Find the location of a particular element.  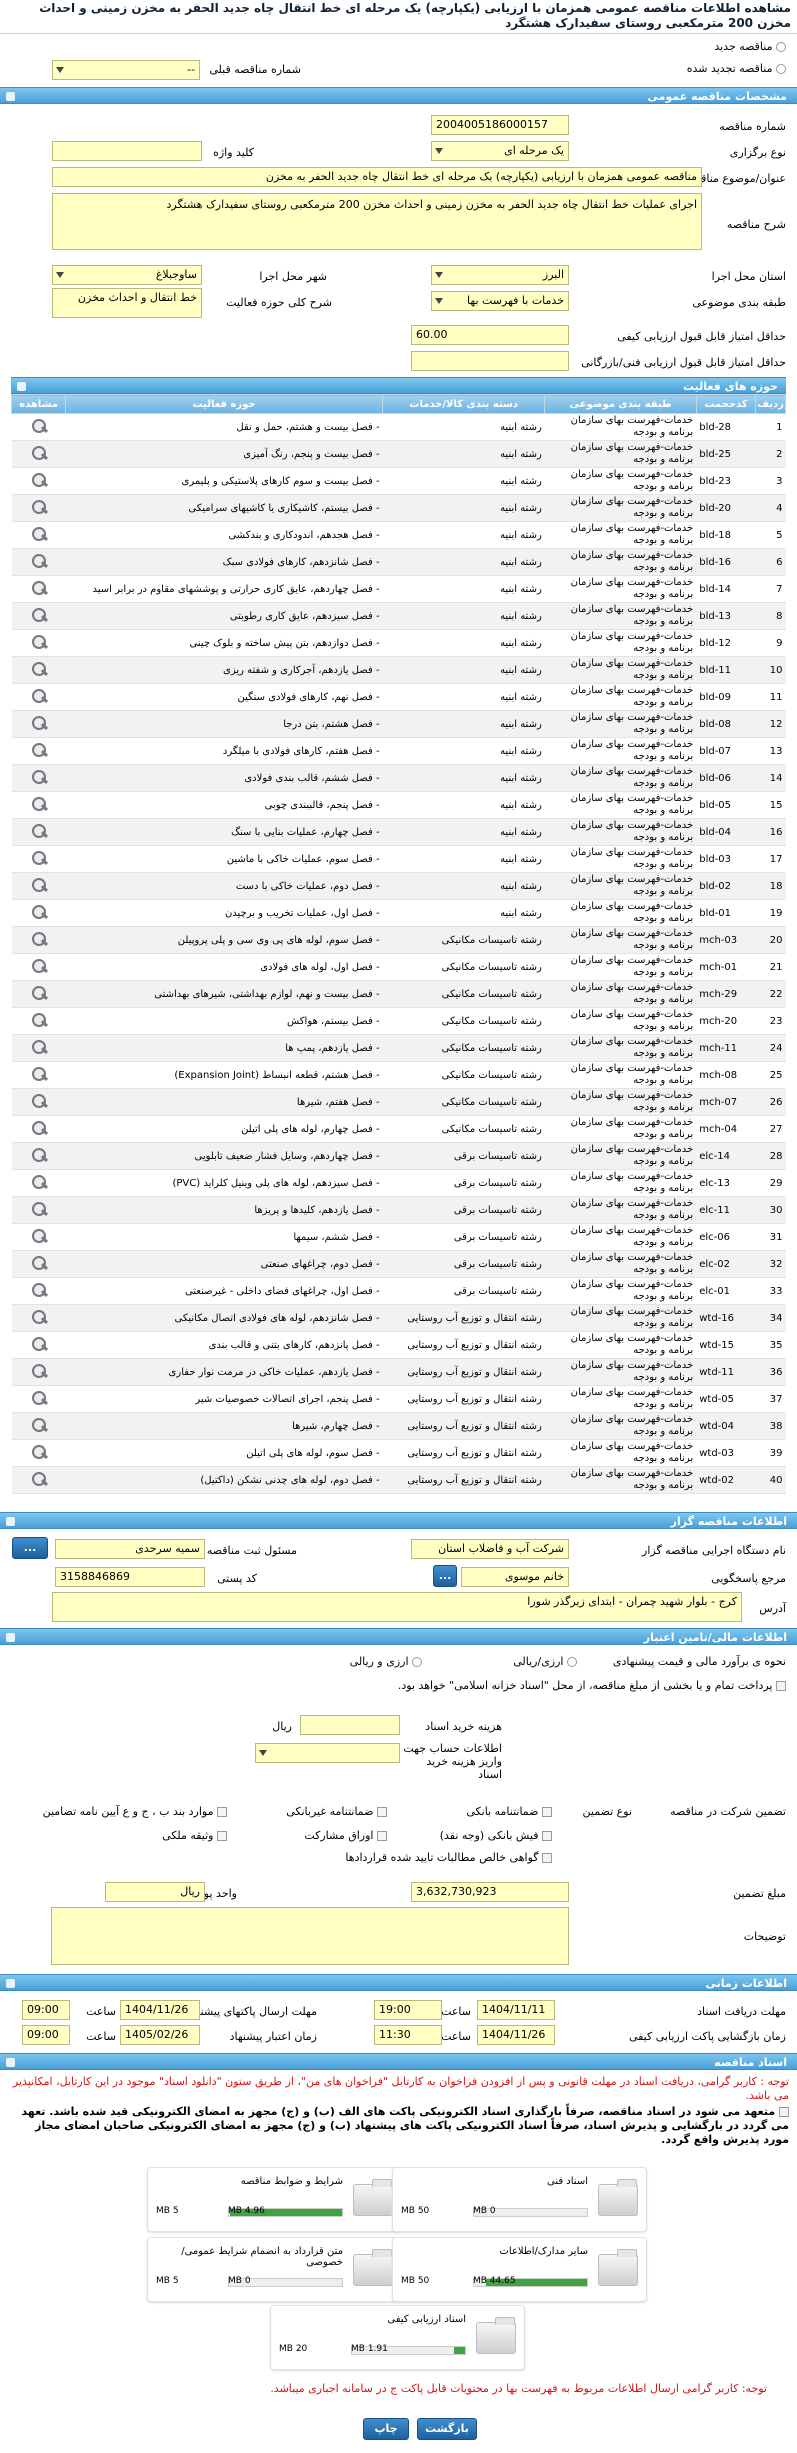

document-box: اسناد ارزیابی کیفی 1.91 MB 20 MB is located at coordinates (397, 2337).